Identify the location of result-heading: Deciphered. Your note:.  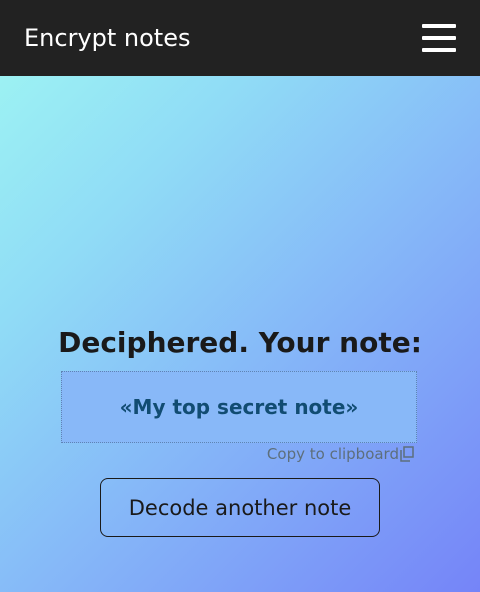
(240, 342).